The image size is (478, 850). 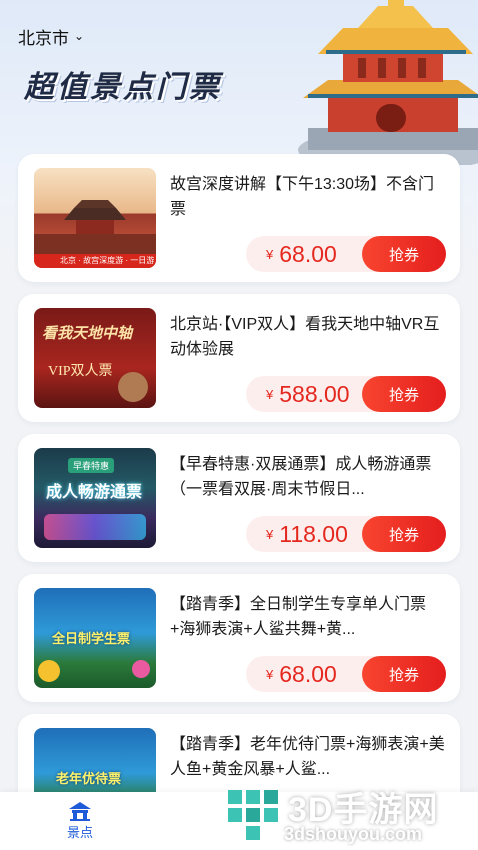 What do you see at coordinates (79, 35) in the screenshot?
I see `chevron-down-icon: ⌄` at bounding box center [79, 35].